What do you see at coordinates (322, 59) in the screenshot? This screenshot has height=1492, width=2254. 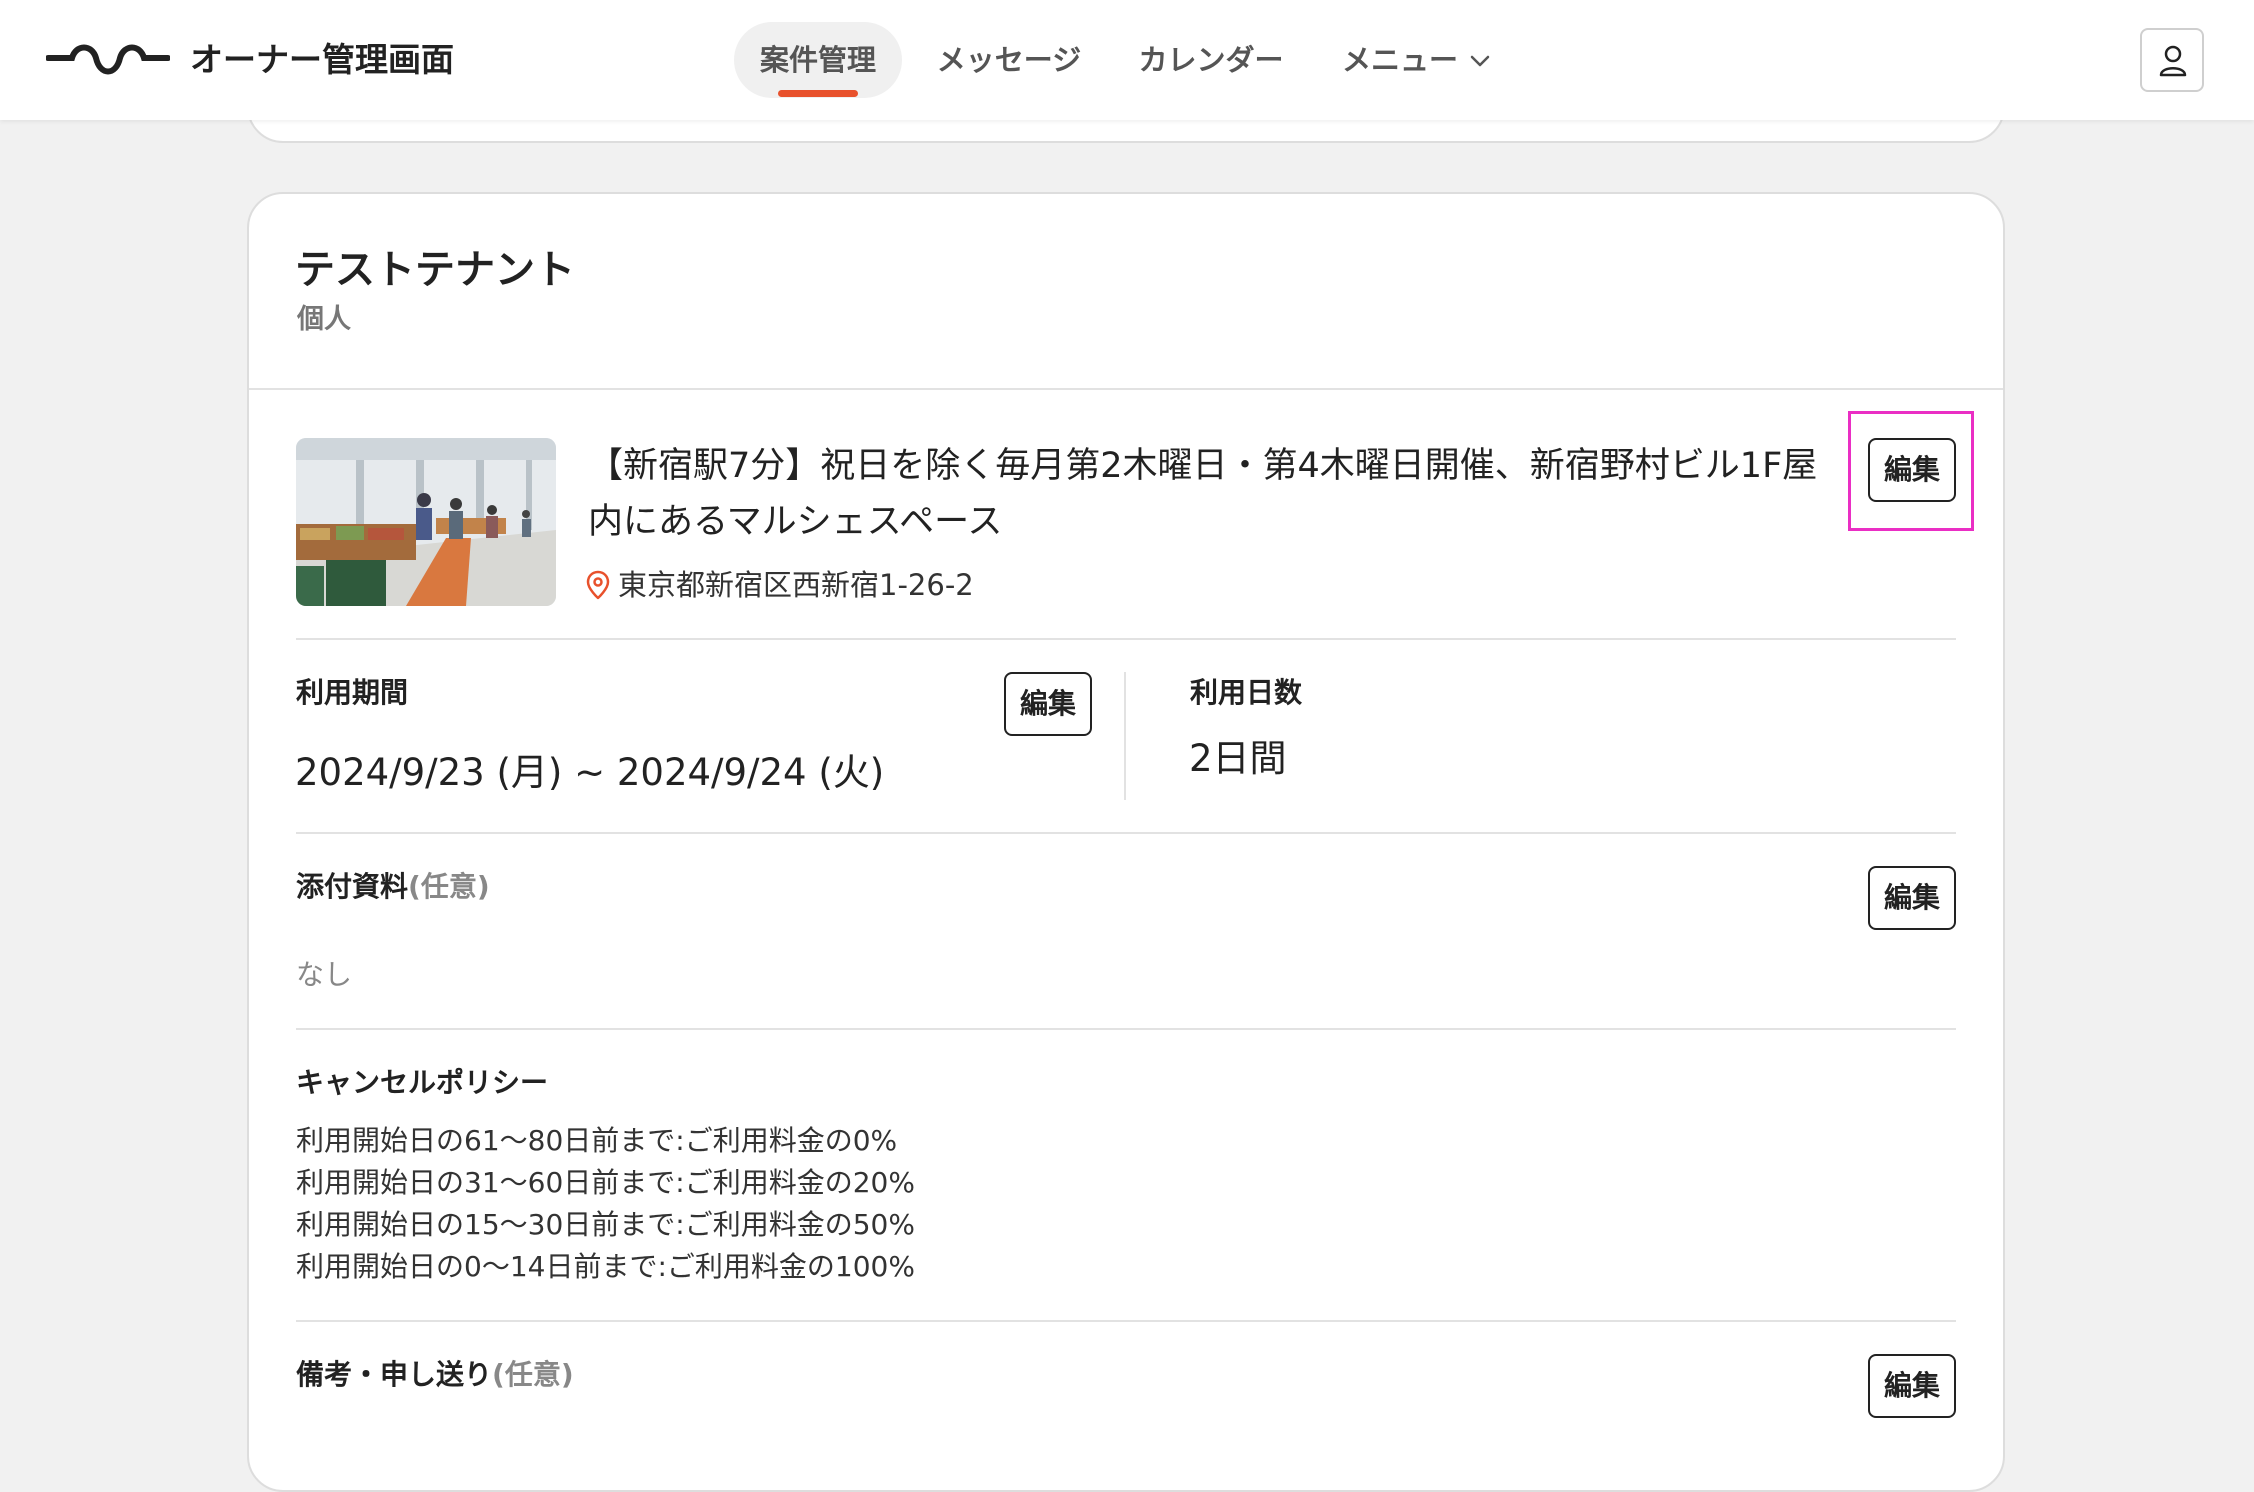 I see `app-title: オーナー管理画面` at bounding box center [322, 59].